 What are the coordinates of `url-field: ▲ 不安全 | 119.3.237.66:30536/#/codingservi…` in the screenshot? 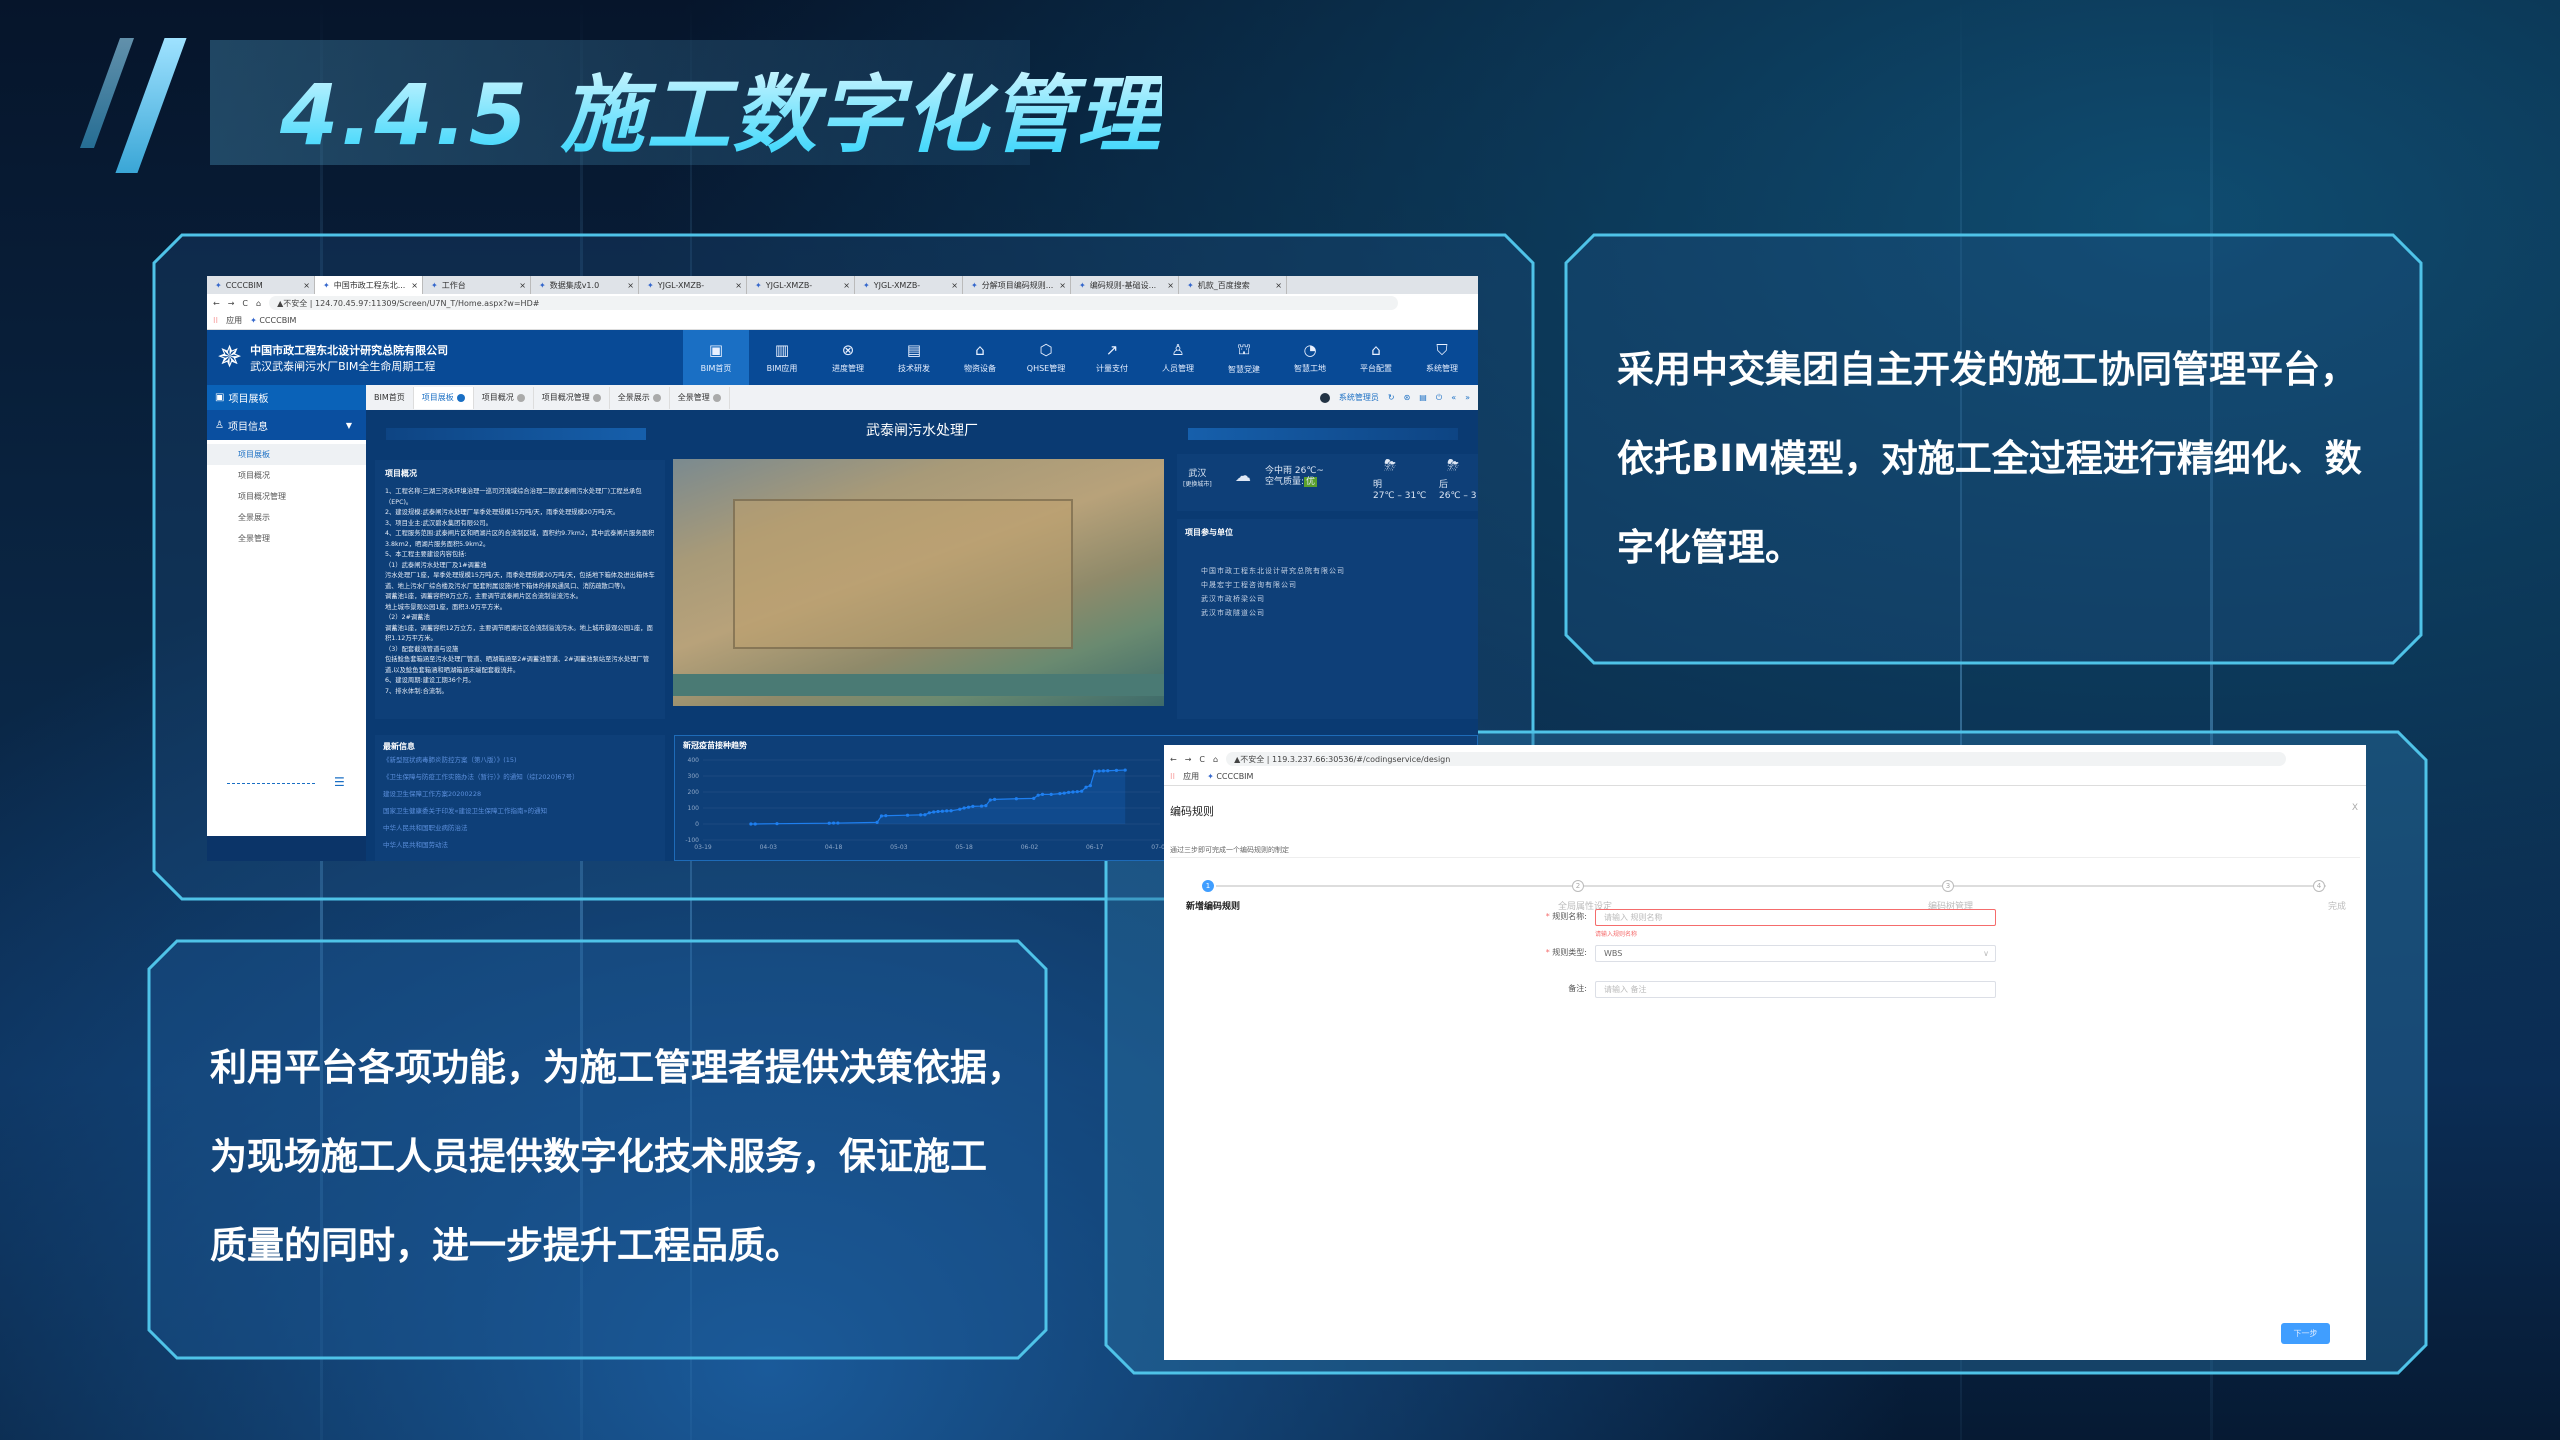 It's located at (1756, 759).